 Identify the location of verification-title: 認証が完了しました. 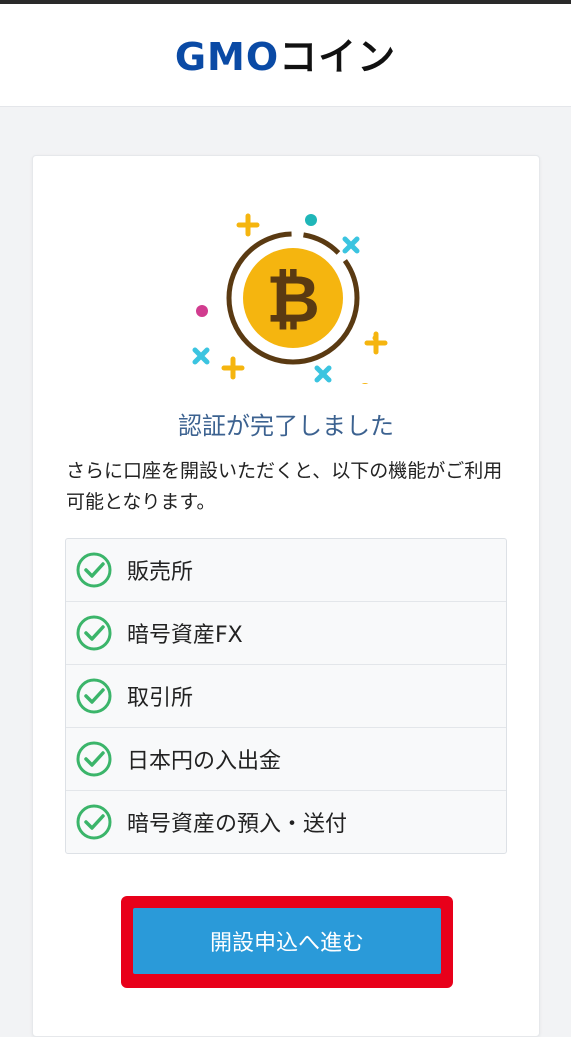
(286, 426).